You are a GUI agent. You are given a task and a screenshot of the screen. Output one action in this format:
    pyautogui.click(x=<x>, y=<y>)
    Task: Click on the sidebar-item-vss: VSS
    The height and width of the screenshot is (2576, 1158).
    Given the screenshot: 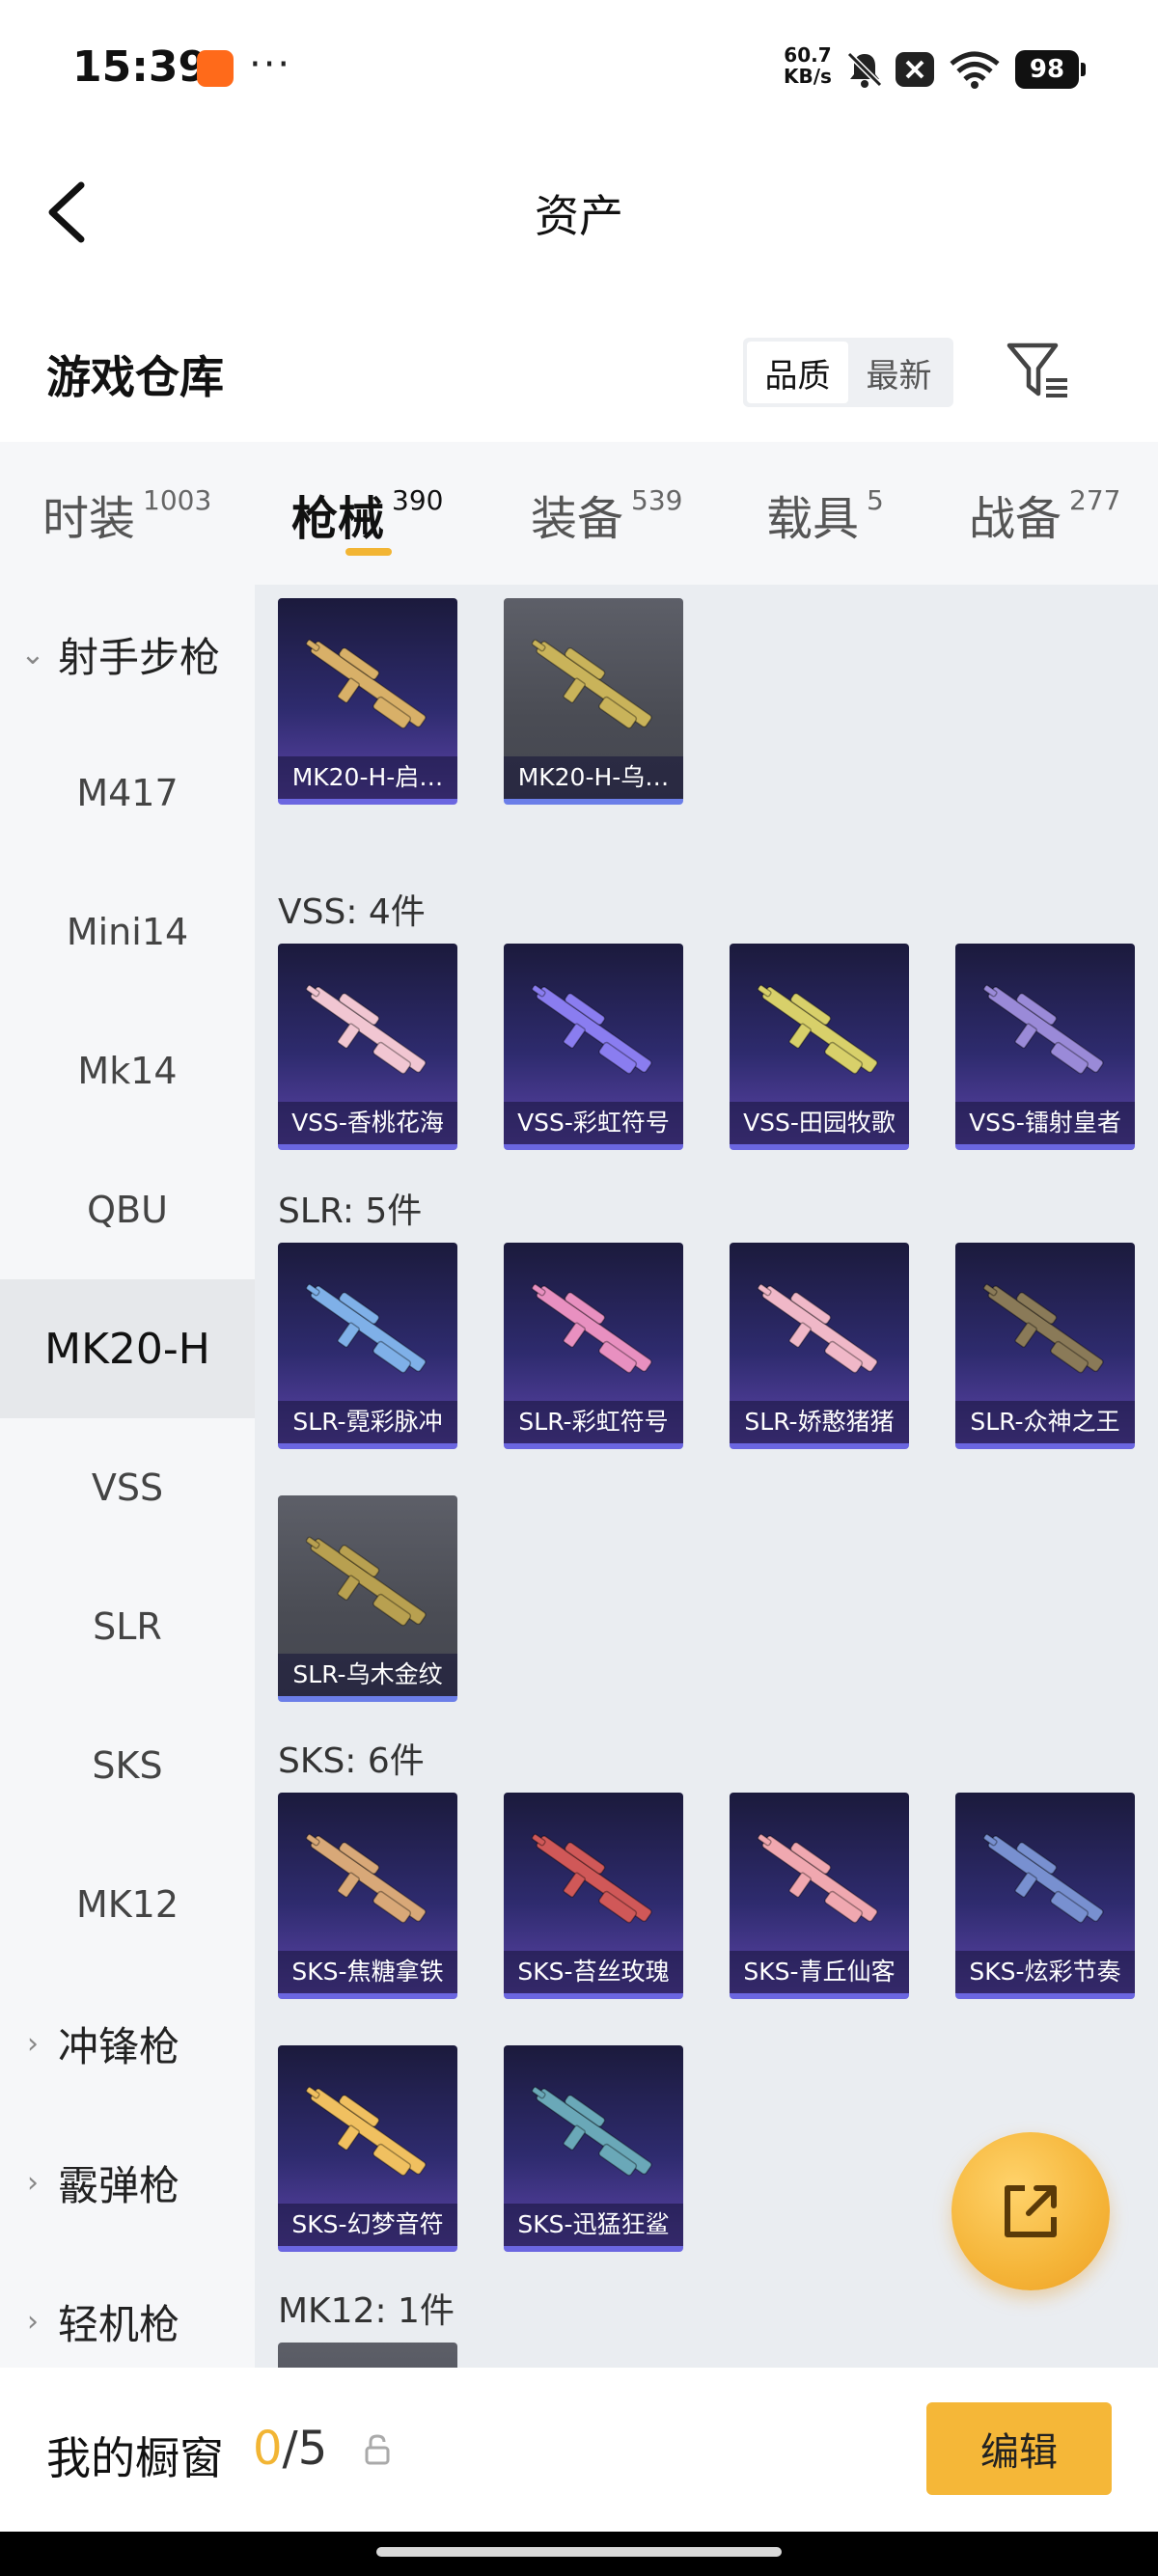 What is the action you would take?
    pyautogui.click(x=127, y=1488)
    